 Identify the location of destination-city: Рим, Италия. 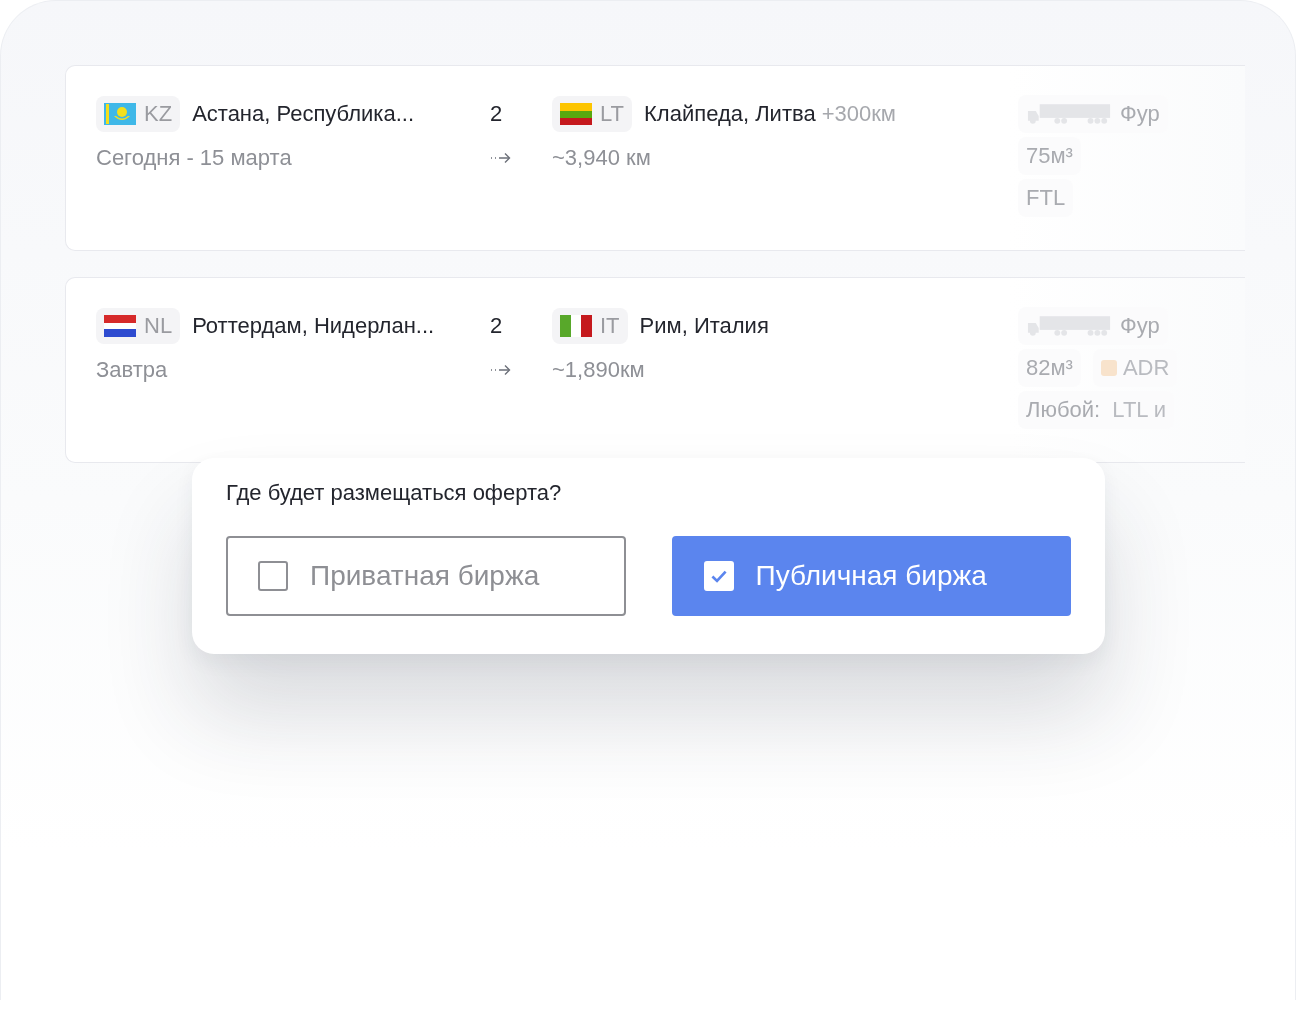
(704, 326).